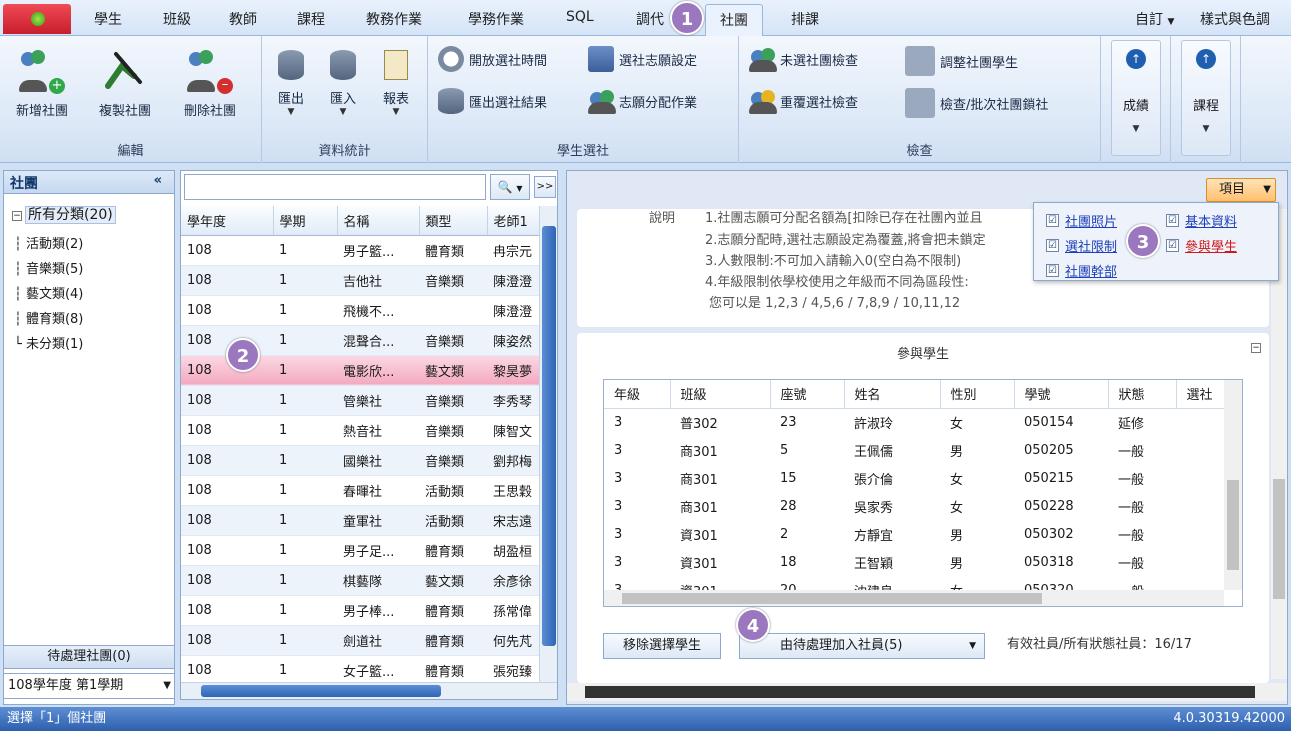 The width and height of the screenshot is (1291, 731). I want to click on table-row: 3 商301 28 吳家秀女 050228 一般, so click(914, 506).